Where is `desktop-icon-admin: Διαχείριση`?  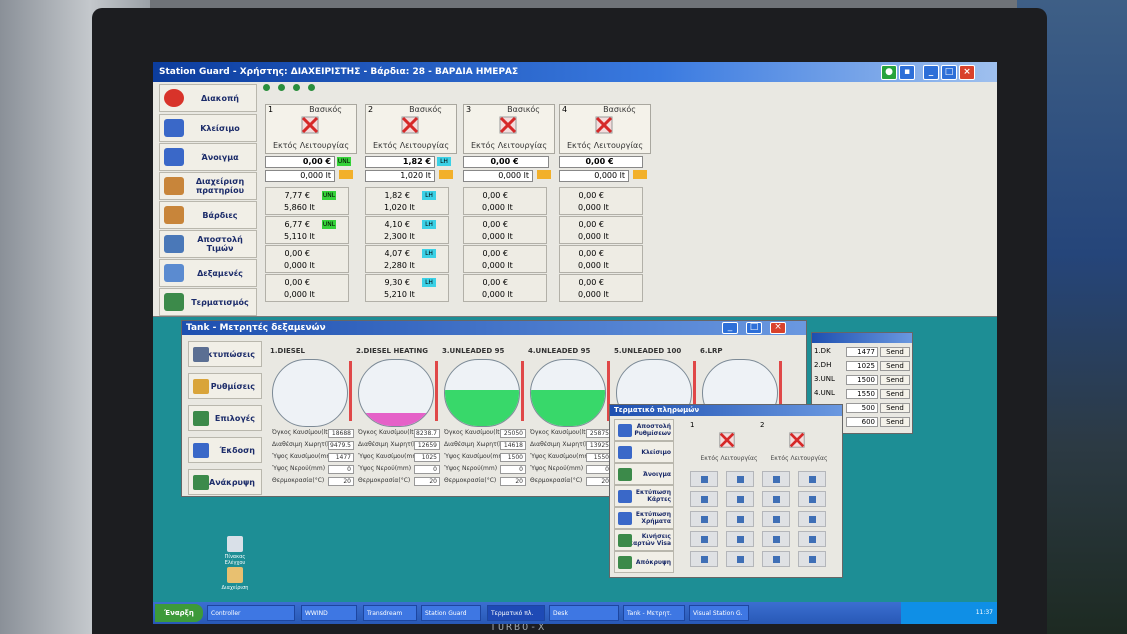
desktop-icon-admin: Διαχείριση is located at coordinates (235, 579).